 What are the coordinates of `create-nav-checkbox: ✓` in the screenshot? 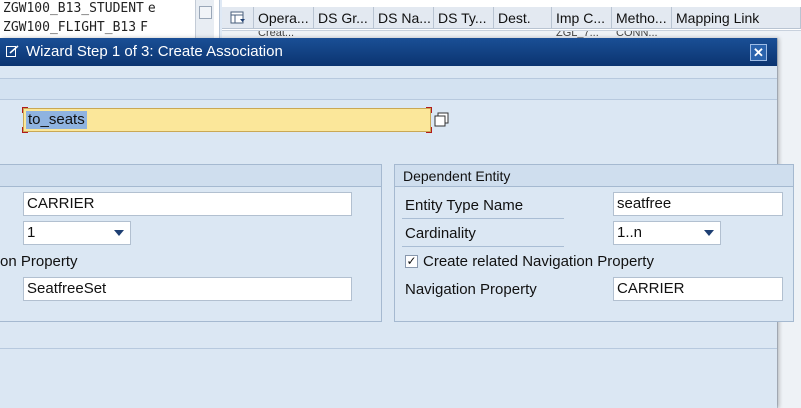 It's located at (411, 261).